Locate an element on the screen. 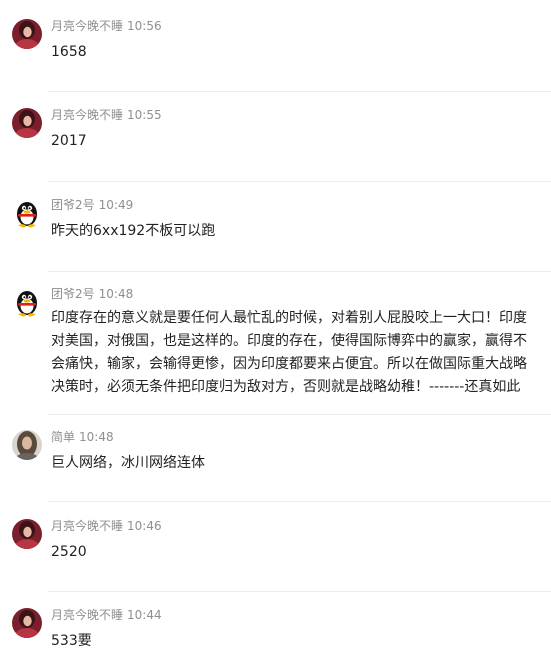  comment-meta: 团爷2号 10:49 is located at coordinates (92, 205).